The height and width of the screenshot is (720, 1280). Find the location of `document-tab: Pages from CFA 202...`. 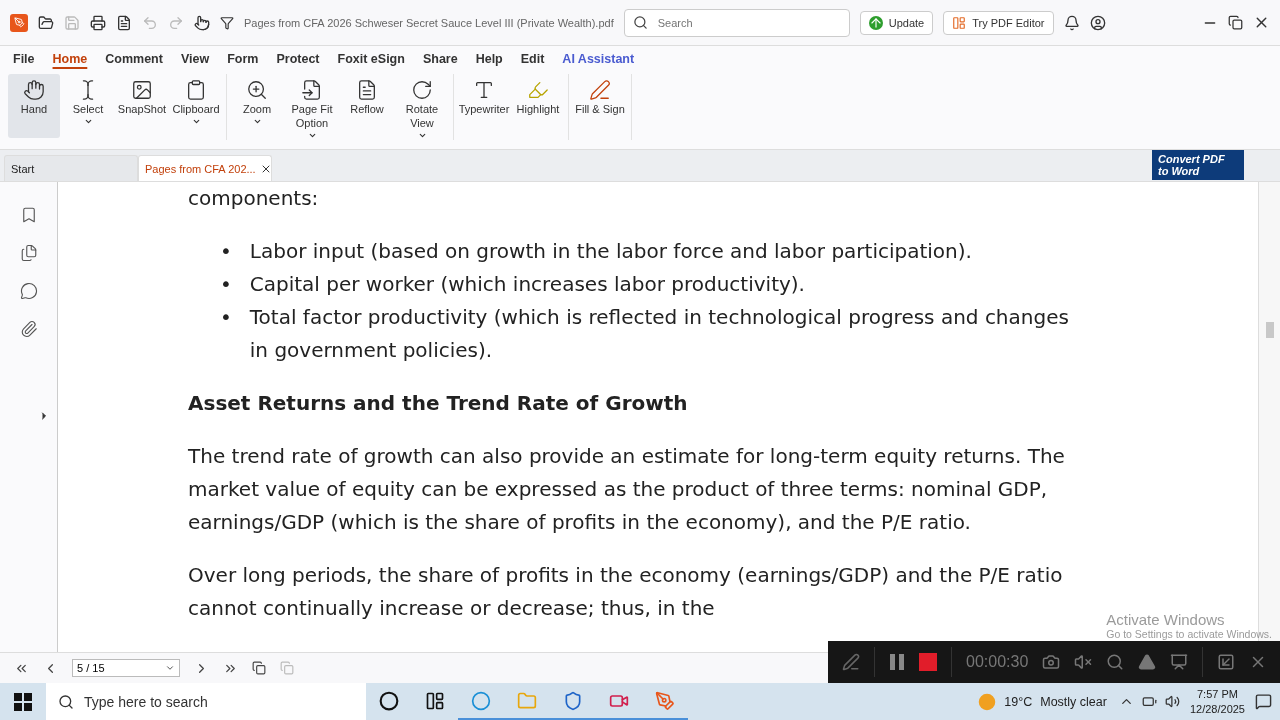

document-tab: Pages from CFA 202... is located at coordinates (205, 168).